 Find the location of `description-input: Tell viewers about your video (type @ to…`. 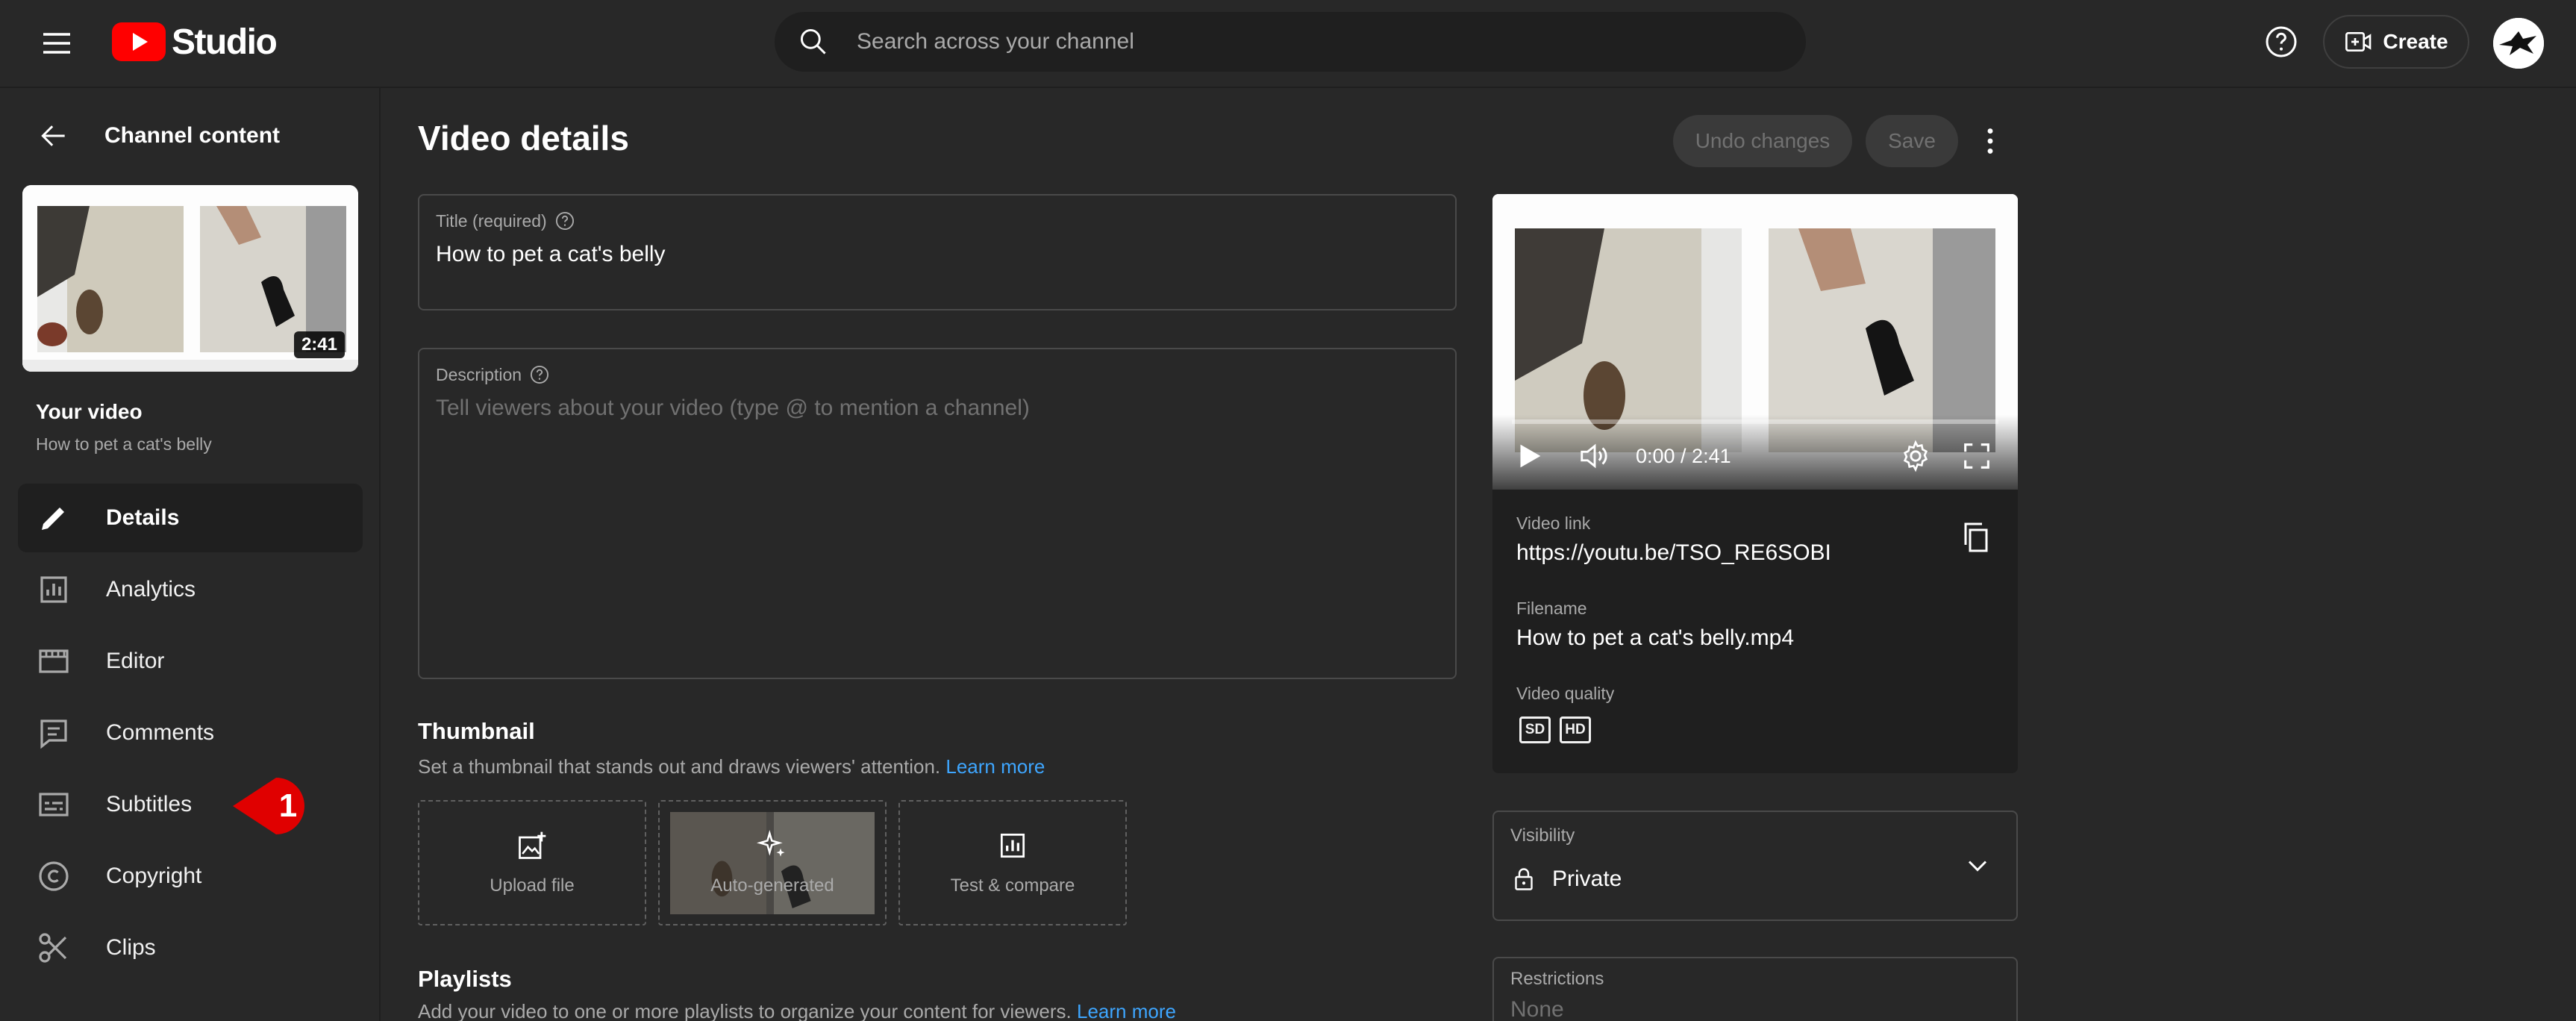

description-input: Tell viewers about your video (type @ to… is located at coordinates (733, 408).